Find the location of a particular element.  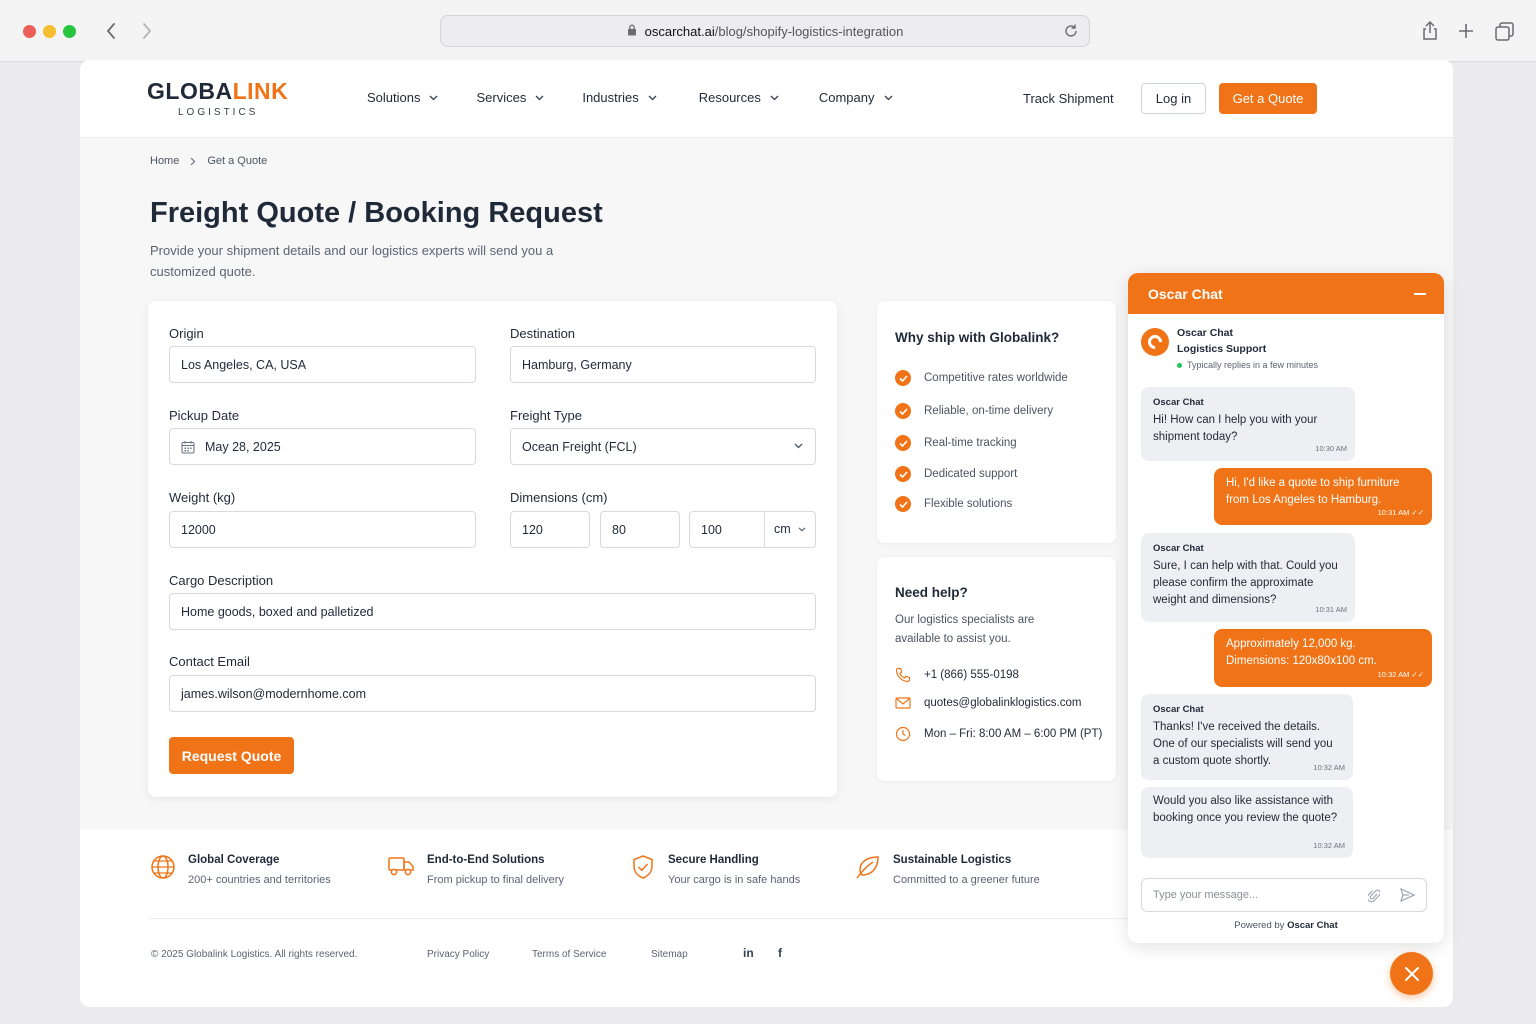

weight-field: 12000 is located at coordinates (322, 529).